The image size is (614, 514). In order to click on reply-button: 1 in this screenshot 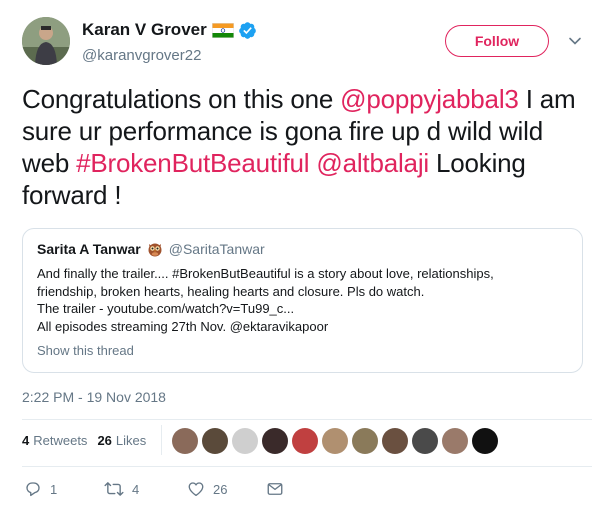, I will do `click(40, 489)`.